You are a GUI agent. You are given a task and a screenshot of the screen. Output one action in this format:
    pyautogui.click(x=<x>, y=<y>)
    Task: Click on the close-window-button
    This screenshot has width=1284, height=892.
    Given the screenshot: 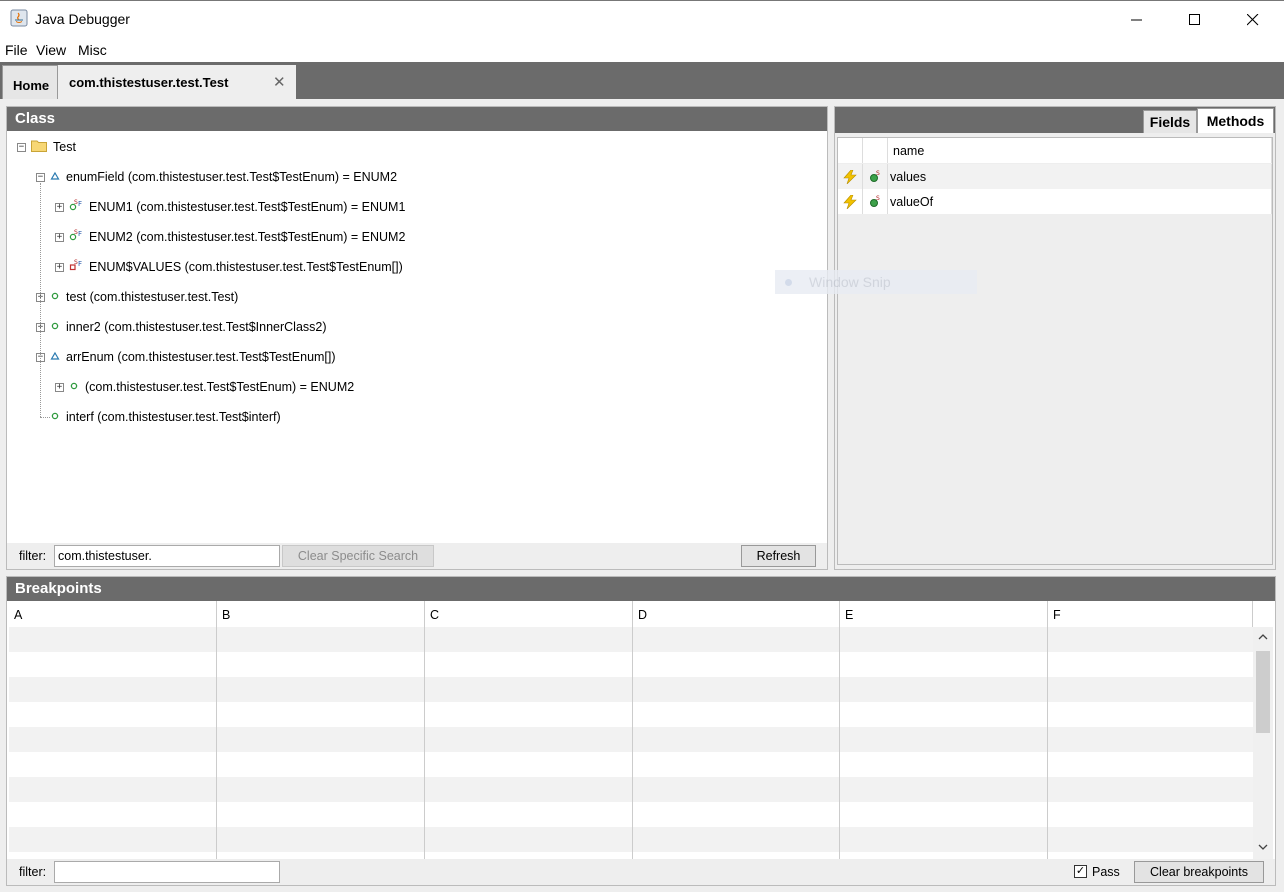 What is the action you would take?
    pyautogui.click(x=1253, y=20)
    